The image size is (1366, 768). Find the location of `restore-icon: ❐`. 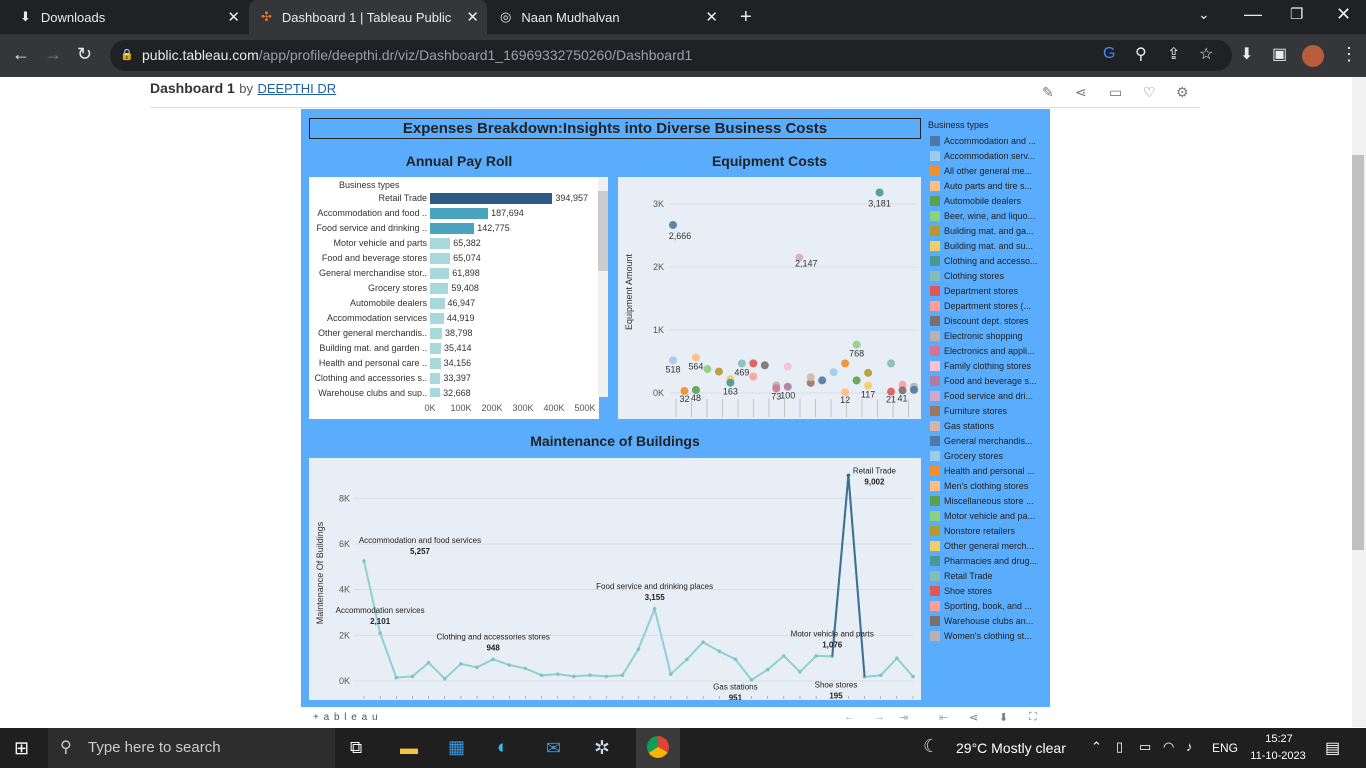

restore-icon: ❐ is located at coordinates (1296, 14).